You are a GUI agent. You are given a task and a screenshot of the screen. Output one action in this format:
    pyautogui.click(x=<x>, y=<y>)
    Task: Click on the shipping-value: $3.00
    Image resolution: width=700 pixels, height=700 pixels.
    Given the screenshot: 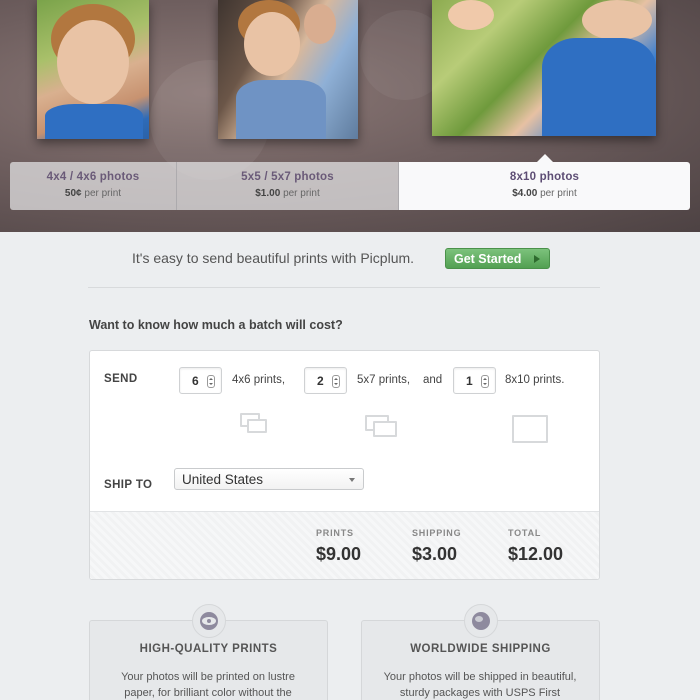 What is the action you would take?
    pyautogui.click(x=435, y=554)
    